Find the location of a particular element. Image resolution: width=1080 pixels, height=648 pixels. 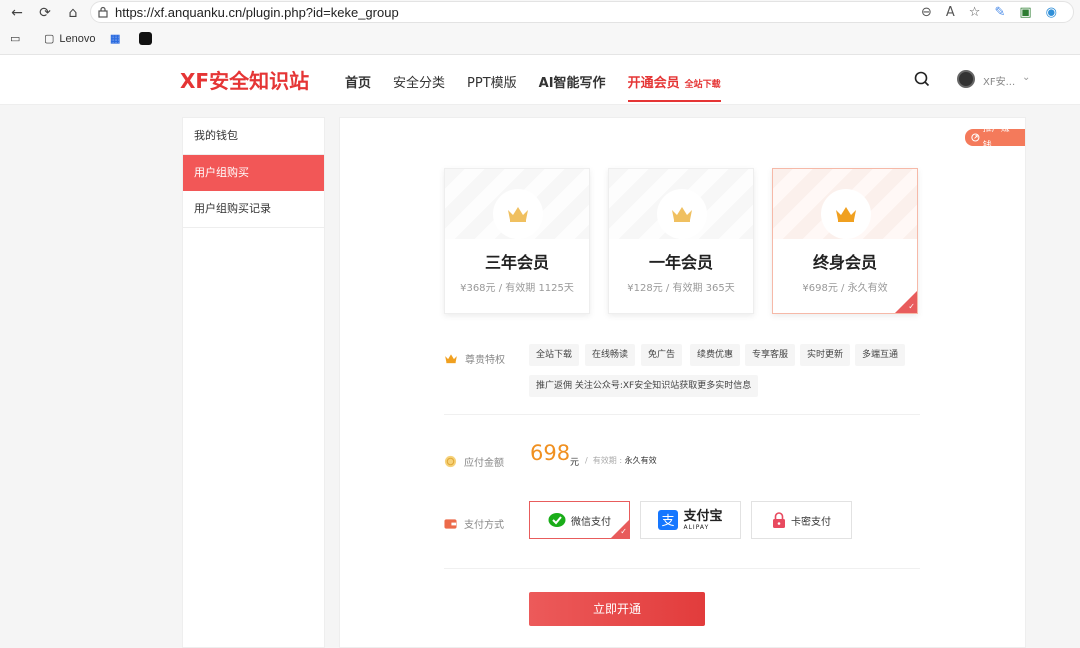

back-icon: ← is located at coordinates (17, 13).